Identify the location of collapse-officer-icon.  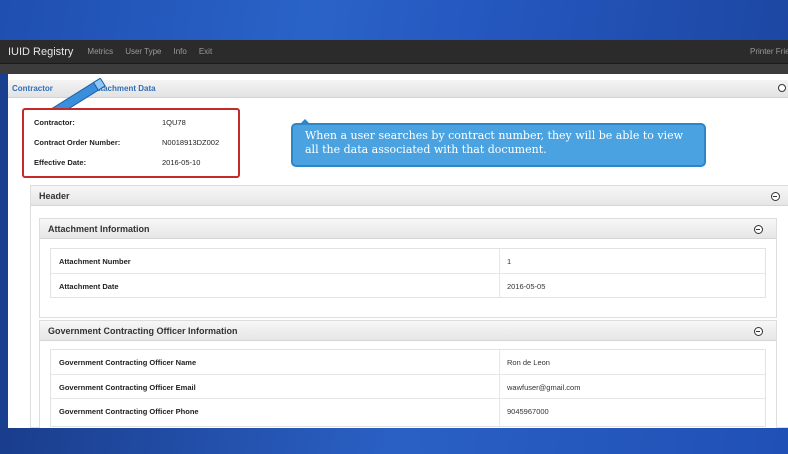
(758, 331).